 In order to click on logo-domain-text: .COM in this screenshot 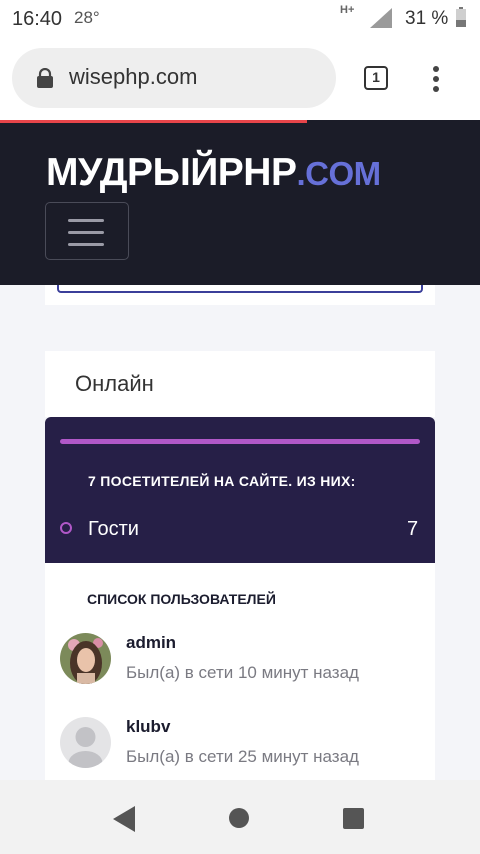, I will do `click(338, 173)`.